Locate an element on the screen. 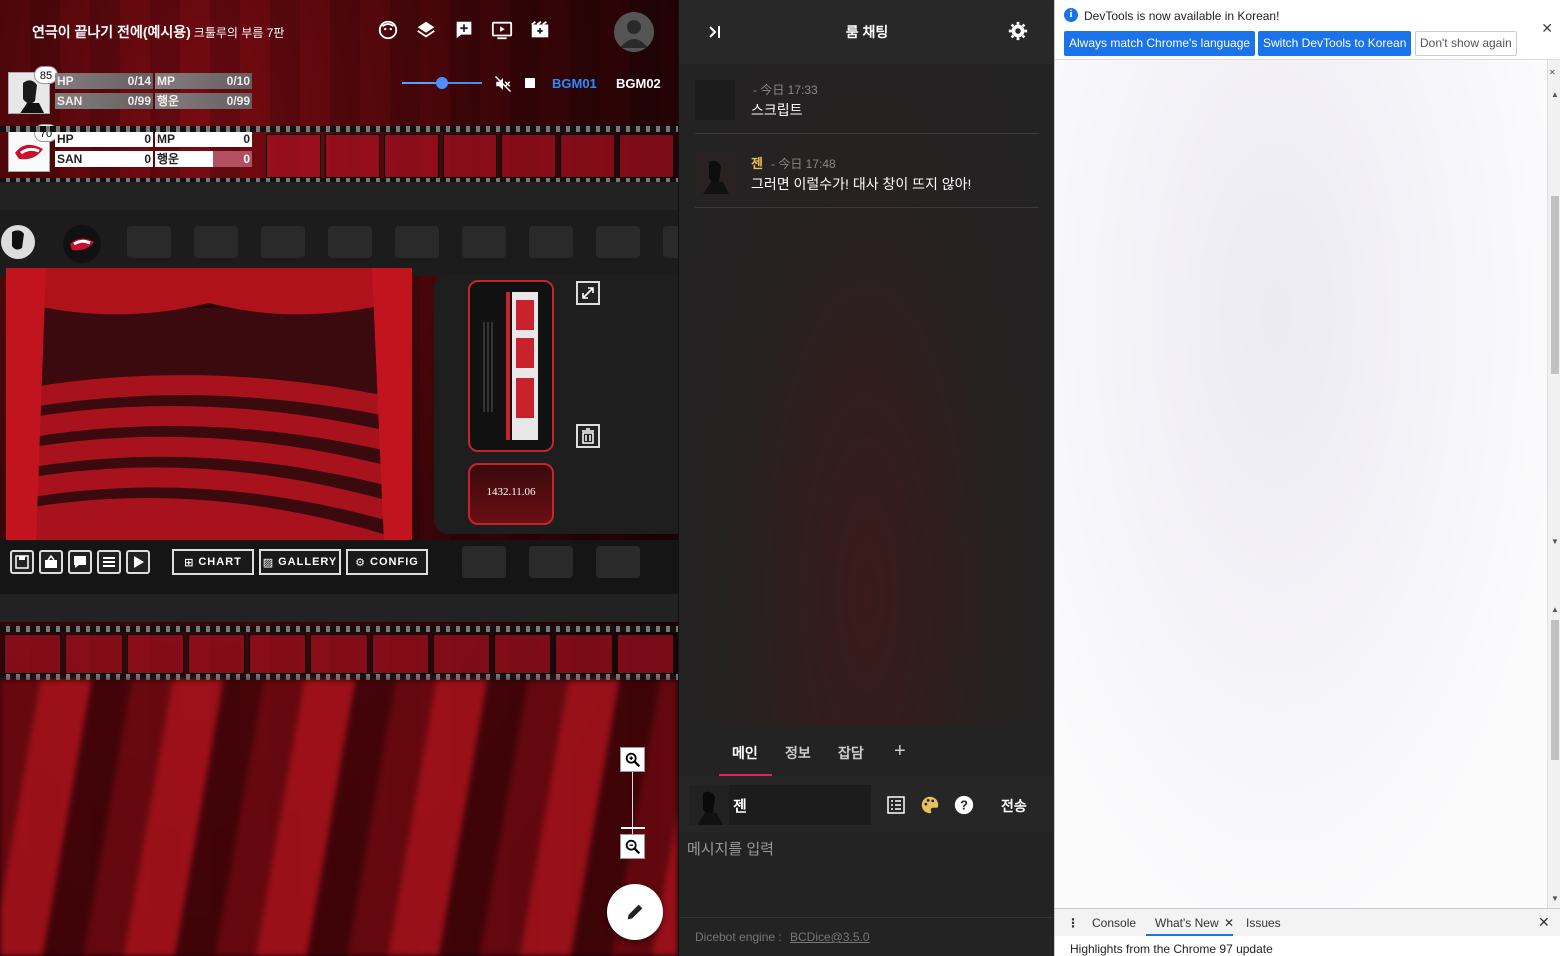 Image resolution: width=1560 pixels, height=956 pixels. menu-icon is located at coordinates (109, 562).